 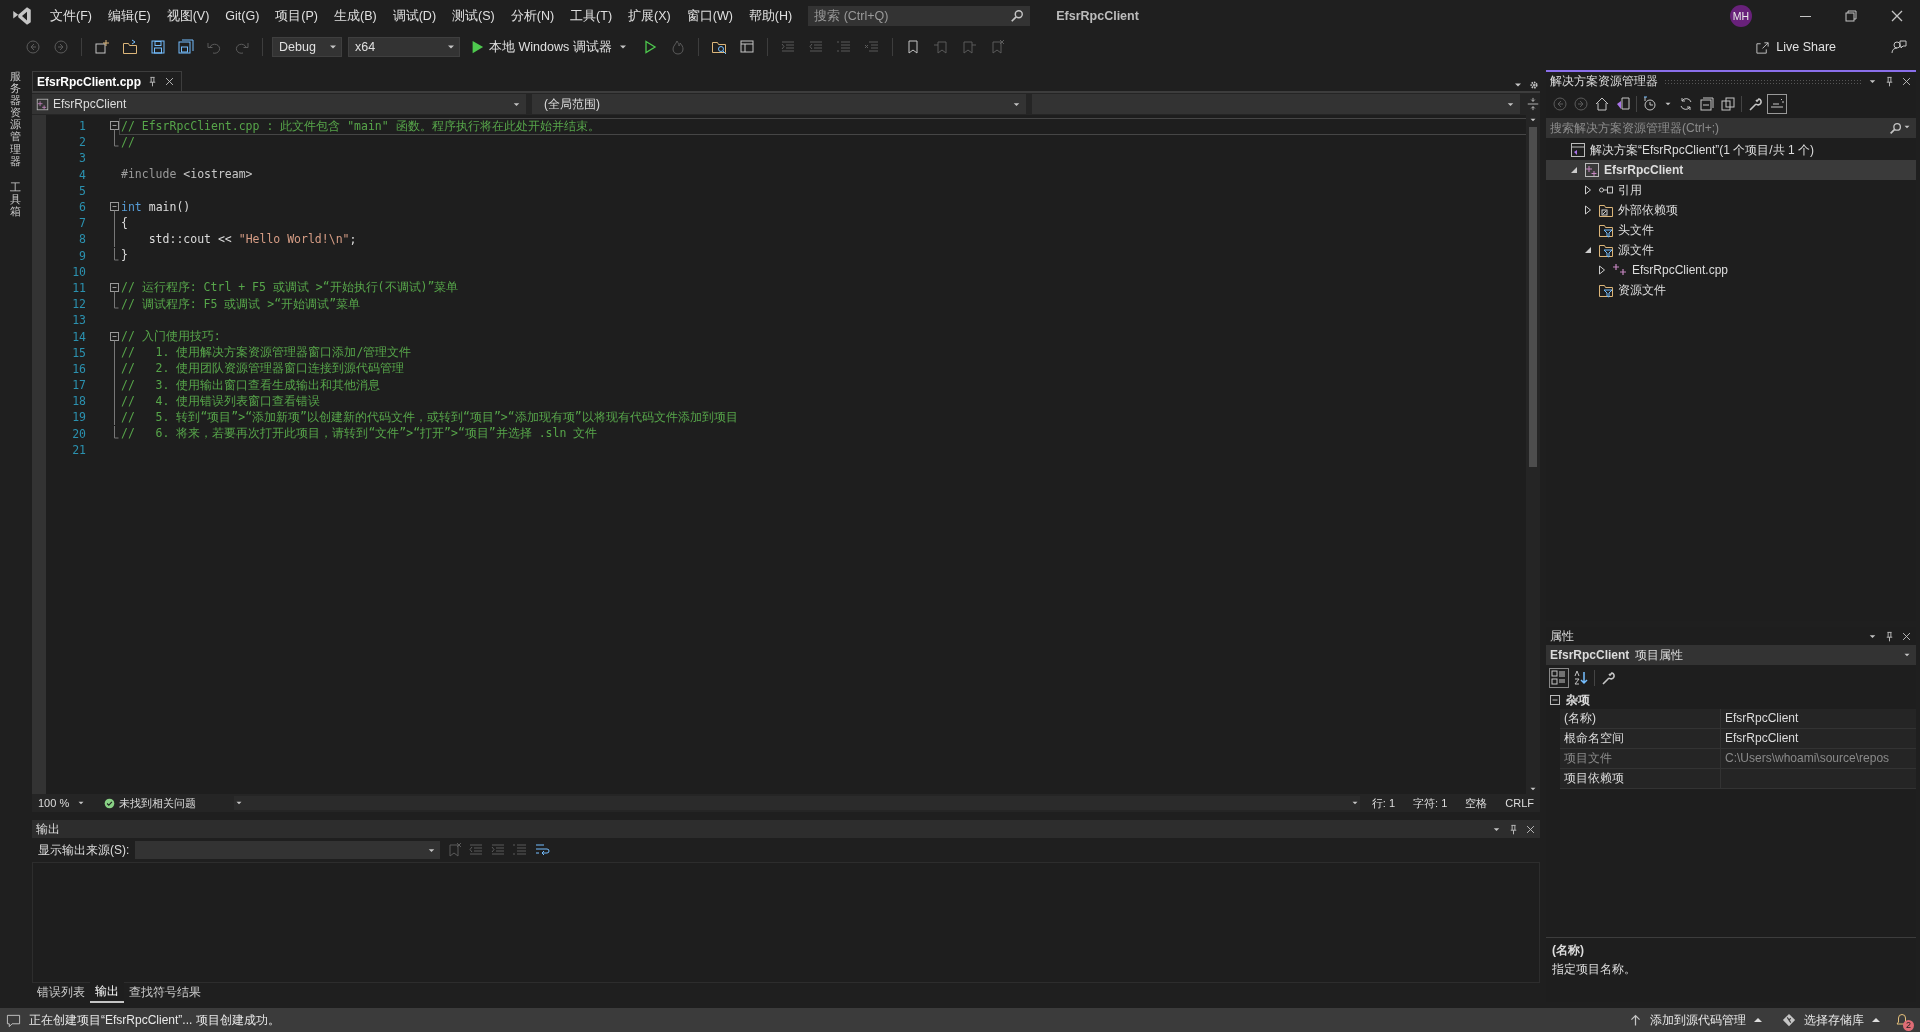 I want to click on line-number: 4, so click(x=82, y=174).